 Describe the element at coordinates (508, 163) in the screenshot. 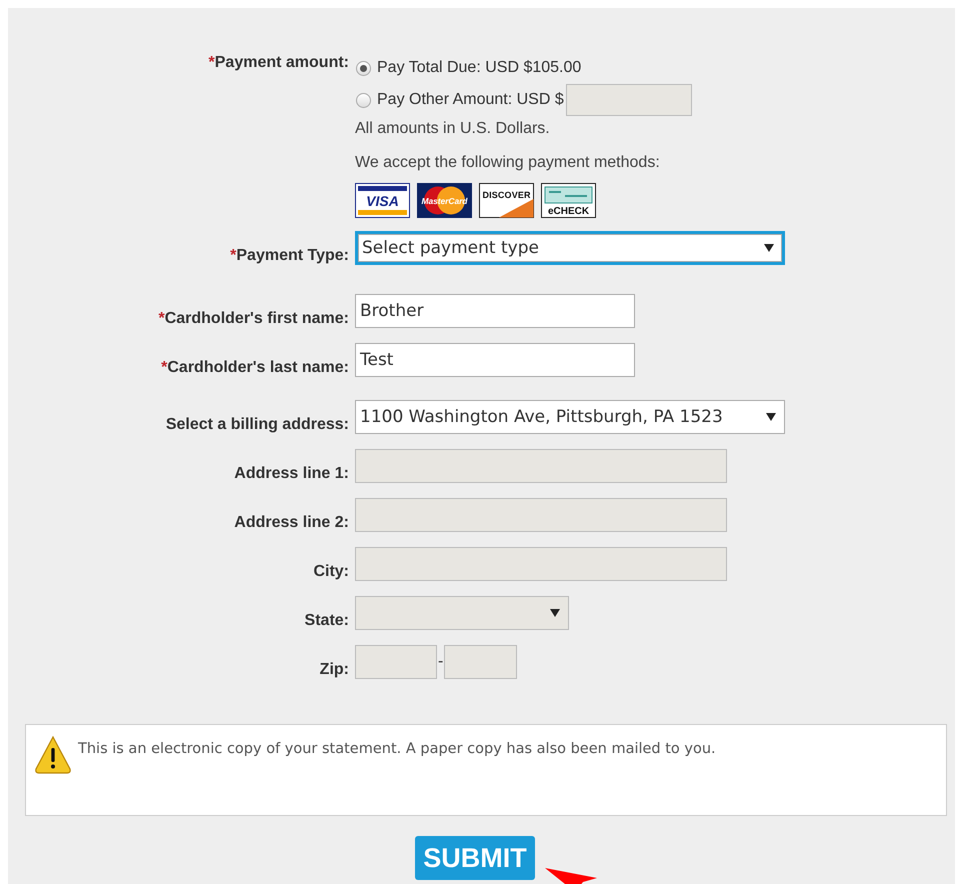

I see `payment-methods-text: We accept the following payment methods:` at that location.